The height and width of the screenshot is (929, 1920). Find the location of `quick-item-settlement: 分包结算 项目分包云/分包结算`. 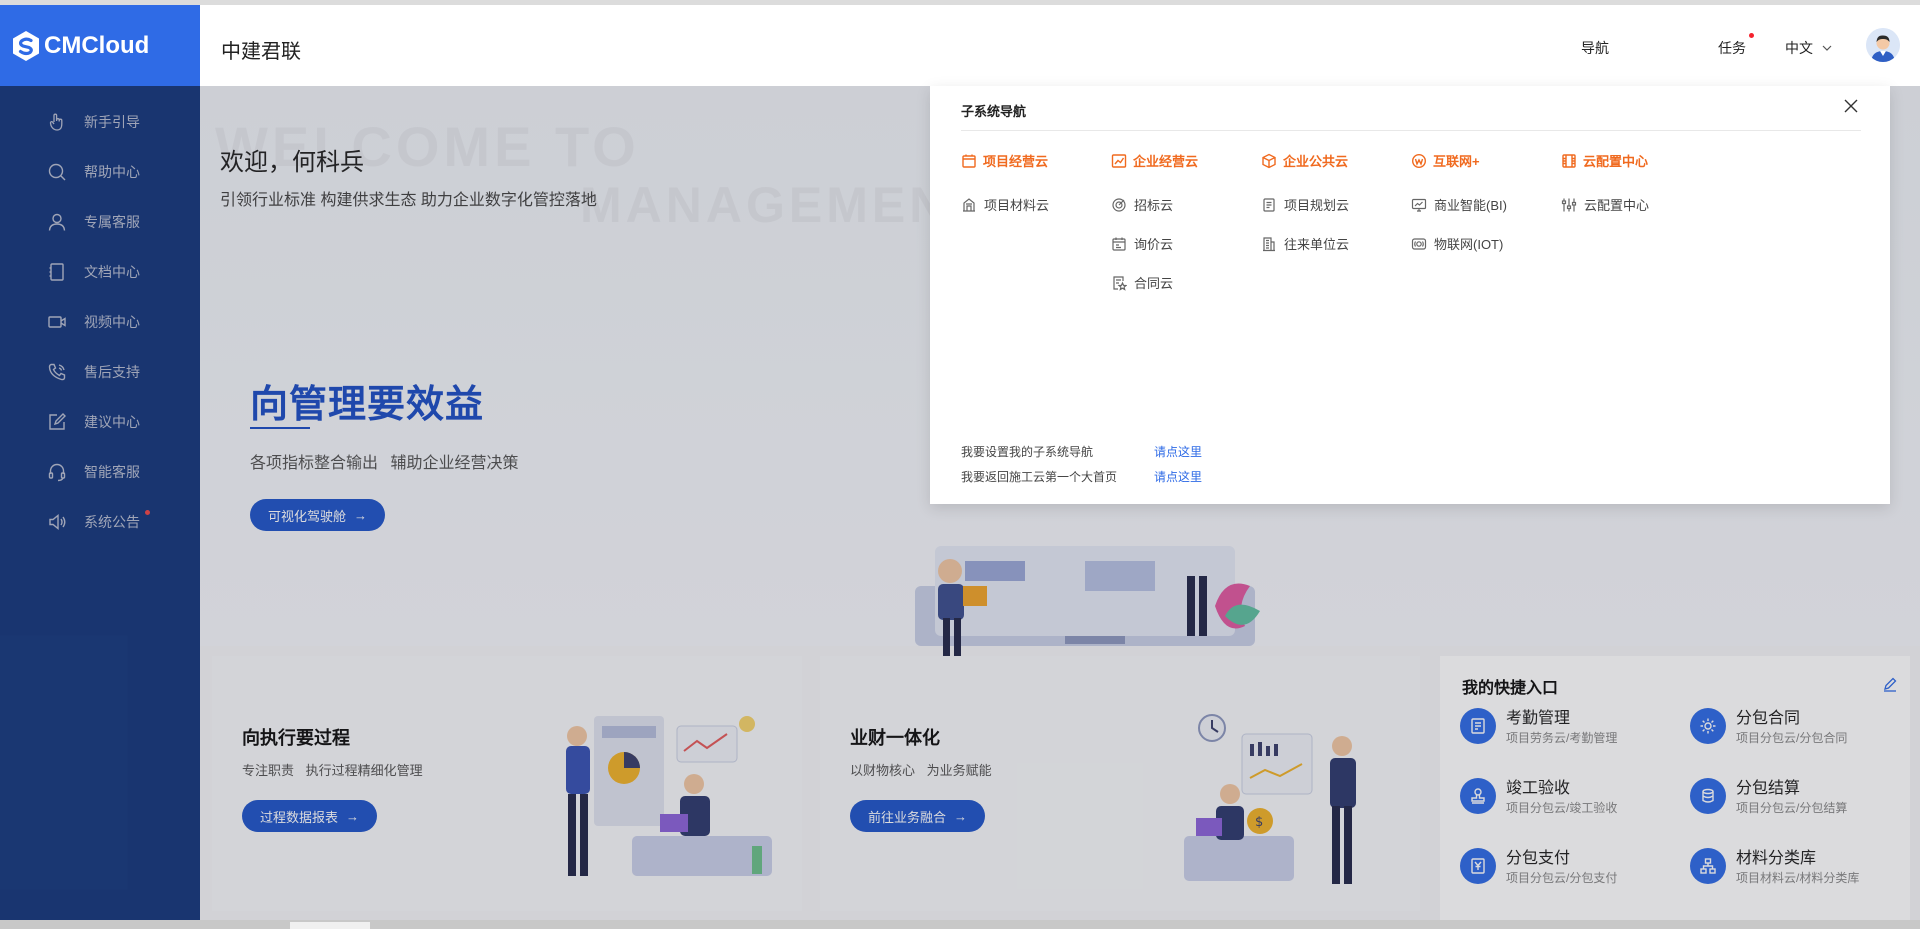

quick-item-settlement: 分包结算 项目分包云/分包结算 is located at coordinates (1800, 796).